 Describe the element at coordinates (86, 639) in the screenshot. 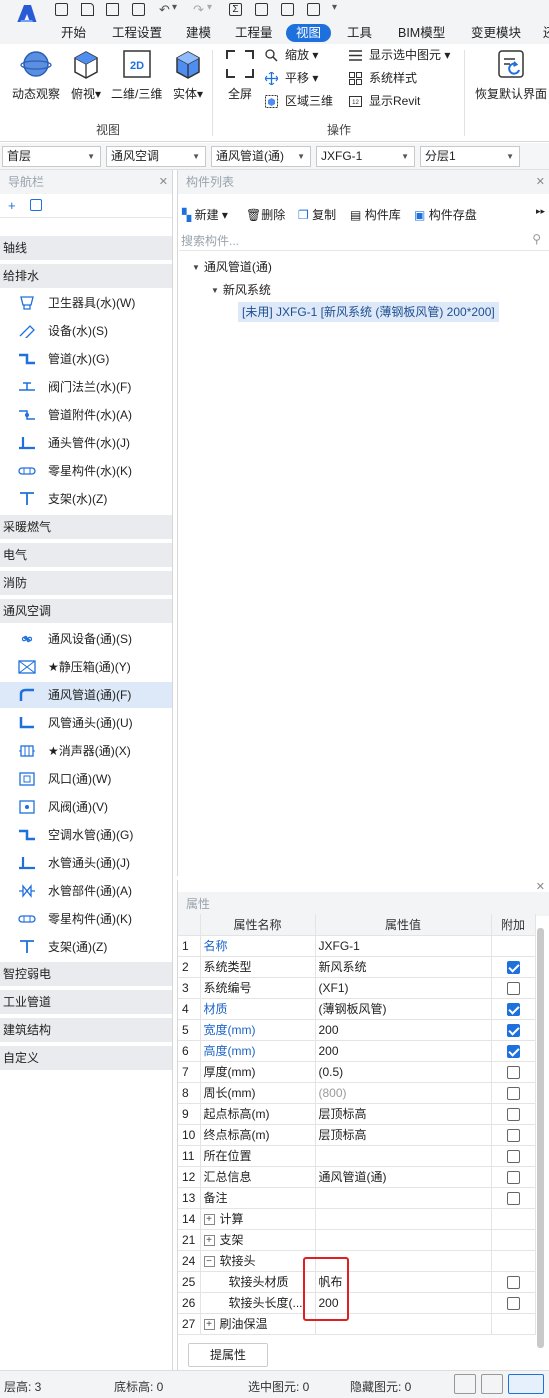

I see `nav-item-hvac-equipment: 通风设备(通)(S)` at that location.